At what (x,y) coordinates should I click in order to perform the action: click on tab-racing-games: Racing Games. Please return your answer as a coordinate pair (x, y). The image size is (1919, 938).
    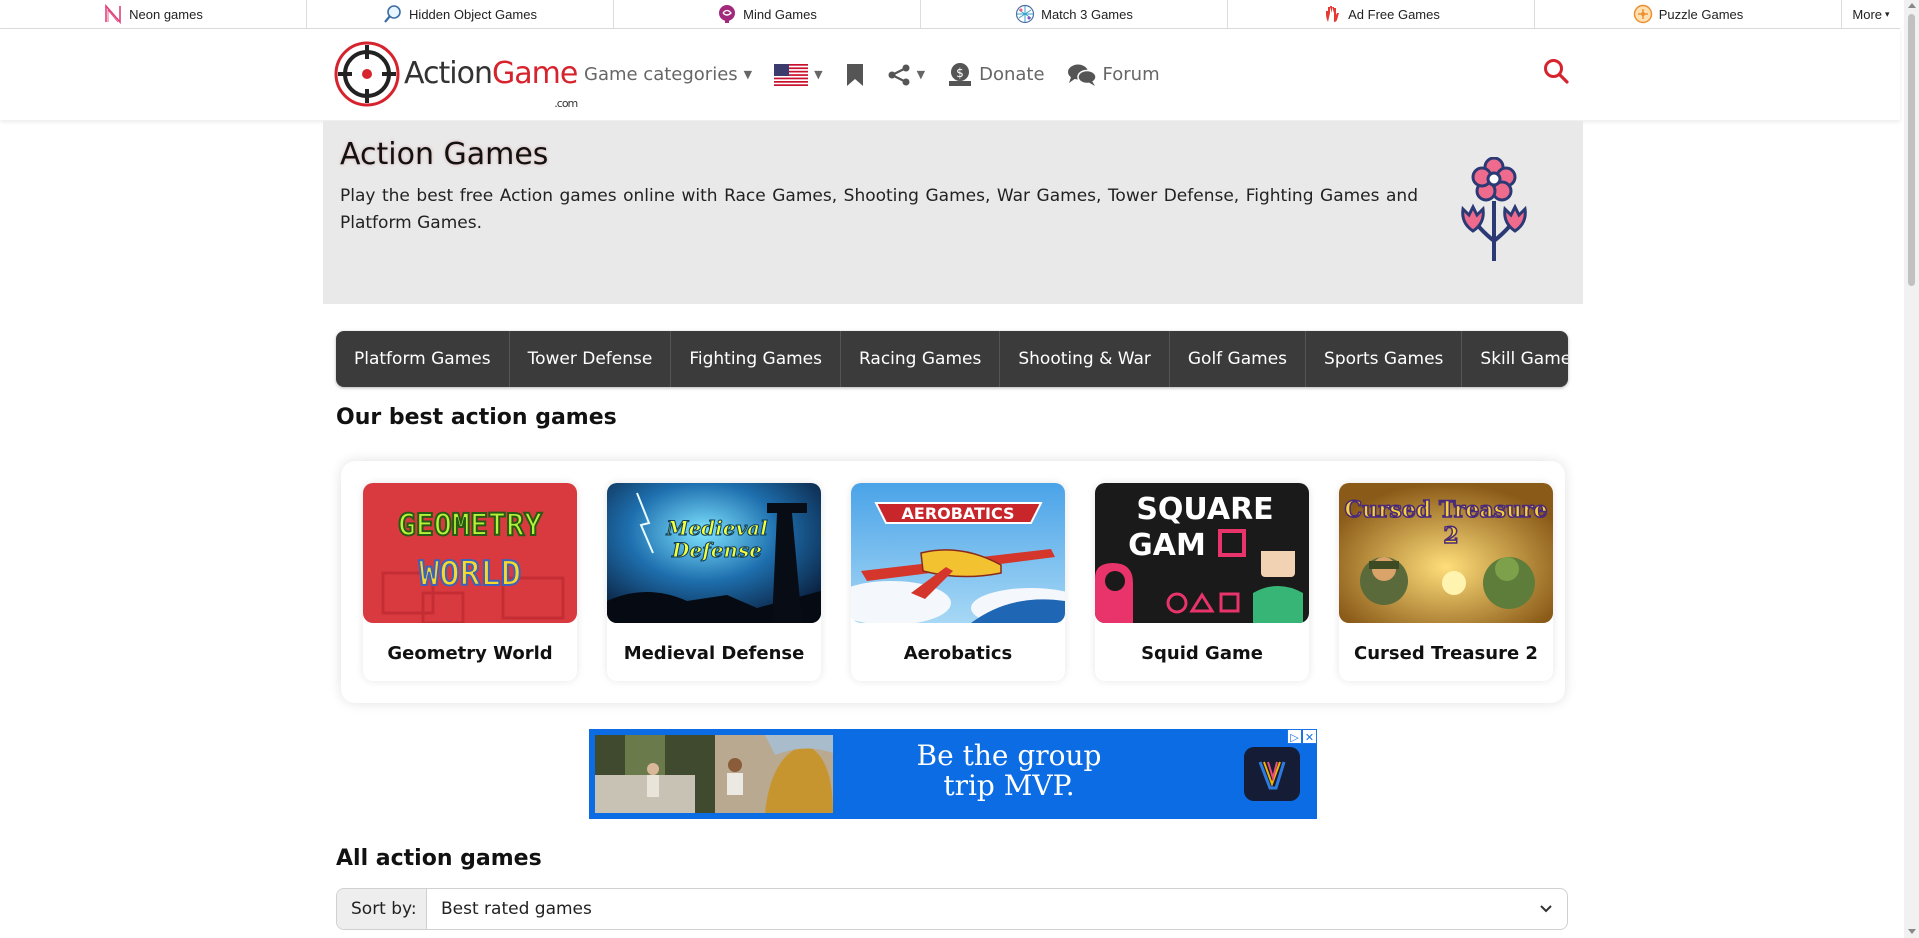
    Looking at the image, I should click on (921, 359).